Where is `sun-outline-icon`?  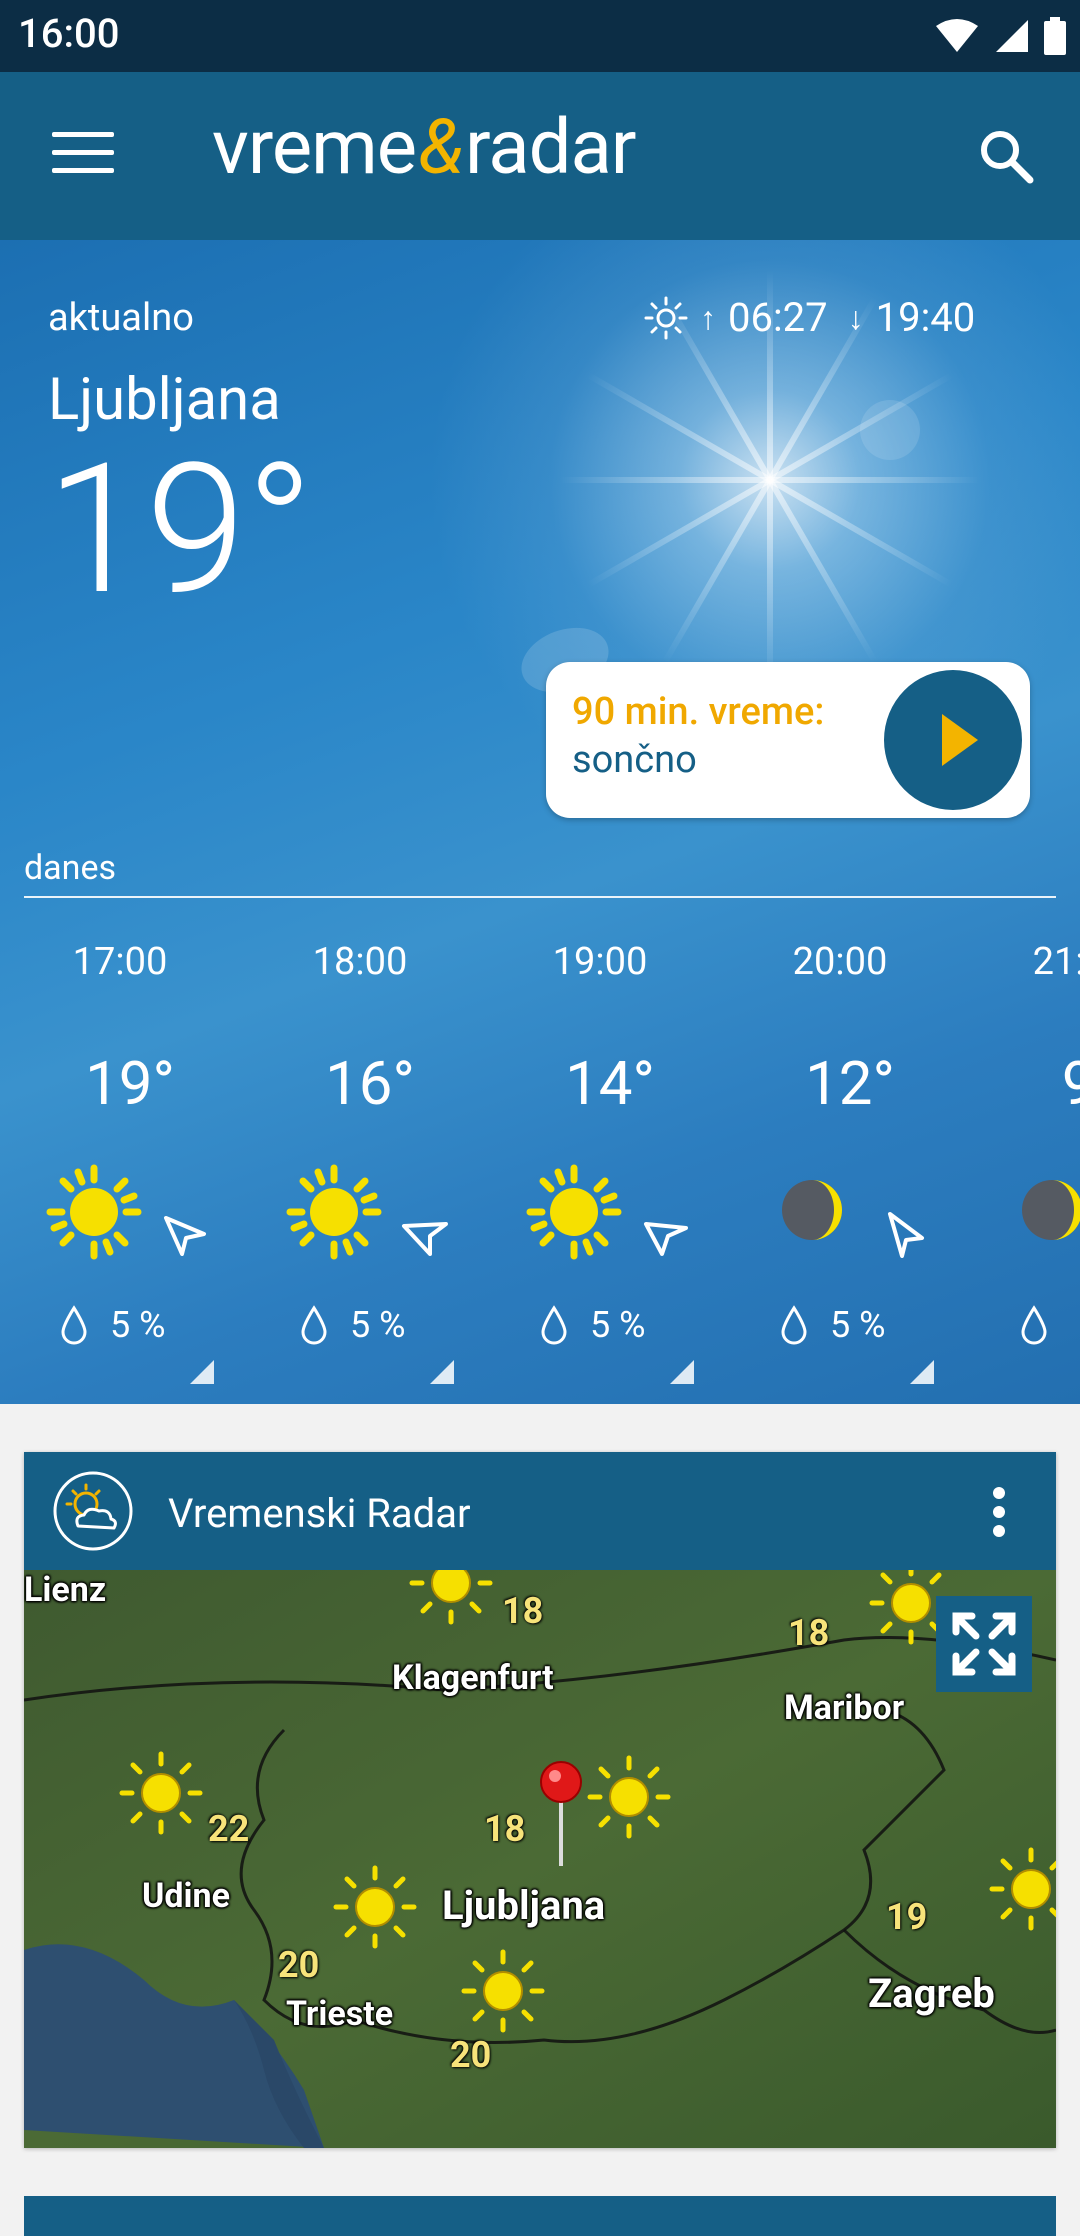
sun-outline-icon is located at coordinates (666, 317).